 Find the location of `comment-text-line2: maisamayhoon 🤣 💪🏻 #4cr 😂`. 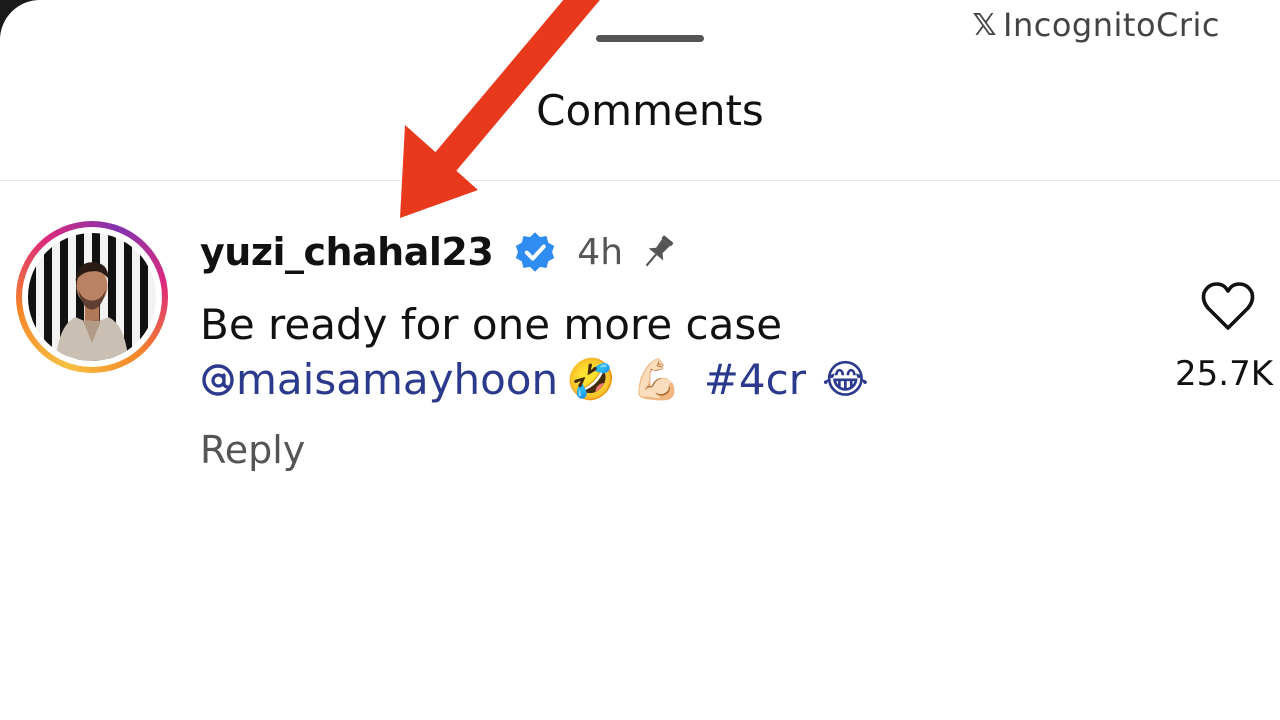

comment-text-line2: maisamayhoon 🤣 💪🏻 #4cr 😂 is located at coordinates (538, 379).